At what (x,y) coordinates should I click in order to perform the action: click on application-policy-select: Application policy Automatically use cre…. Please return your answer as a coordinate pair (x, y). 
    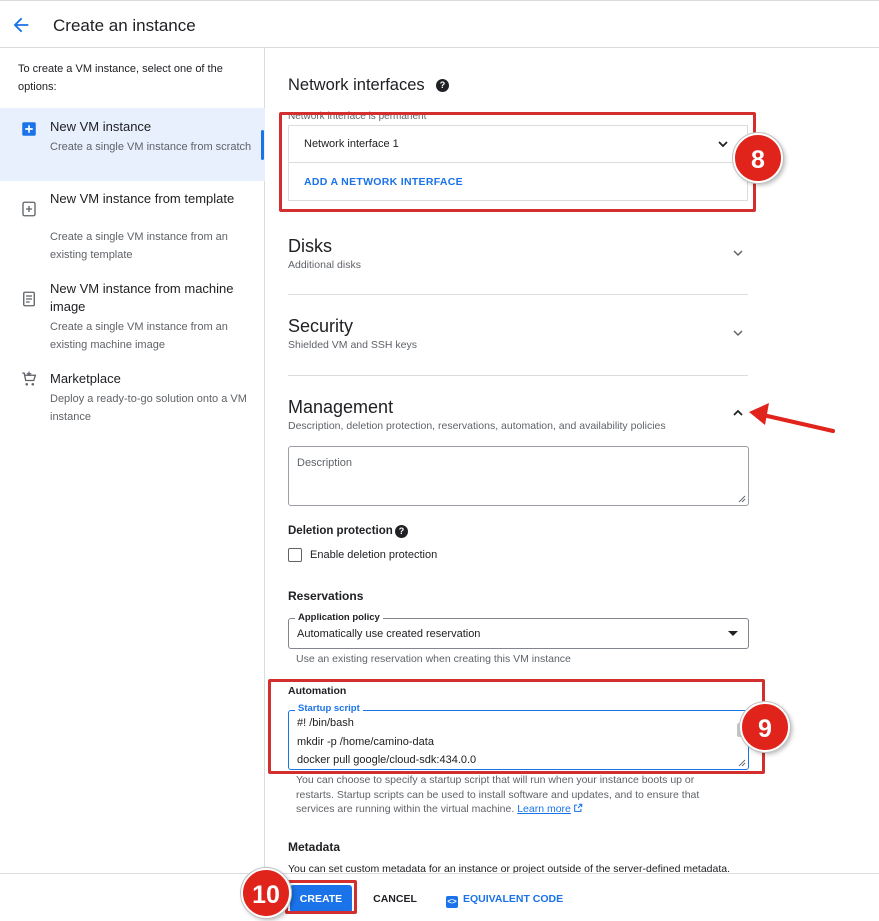
    Looking at the image, I should click on (518, 630).